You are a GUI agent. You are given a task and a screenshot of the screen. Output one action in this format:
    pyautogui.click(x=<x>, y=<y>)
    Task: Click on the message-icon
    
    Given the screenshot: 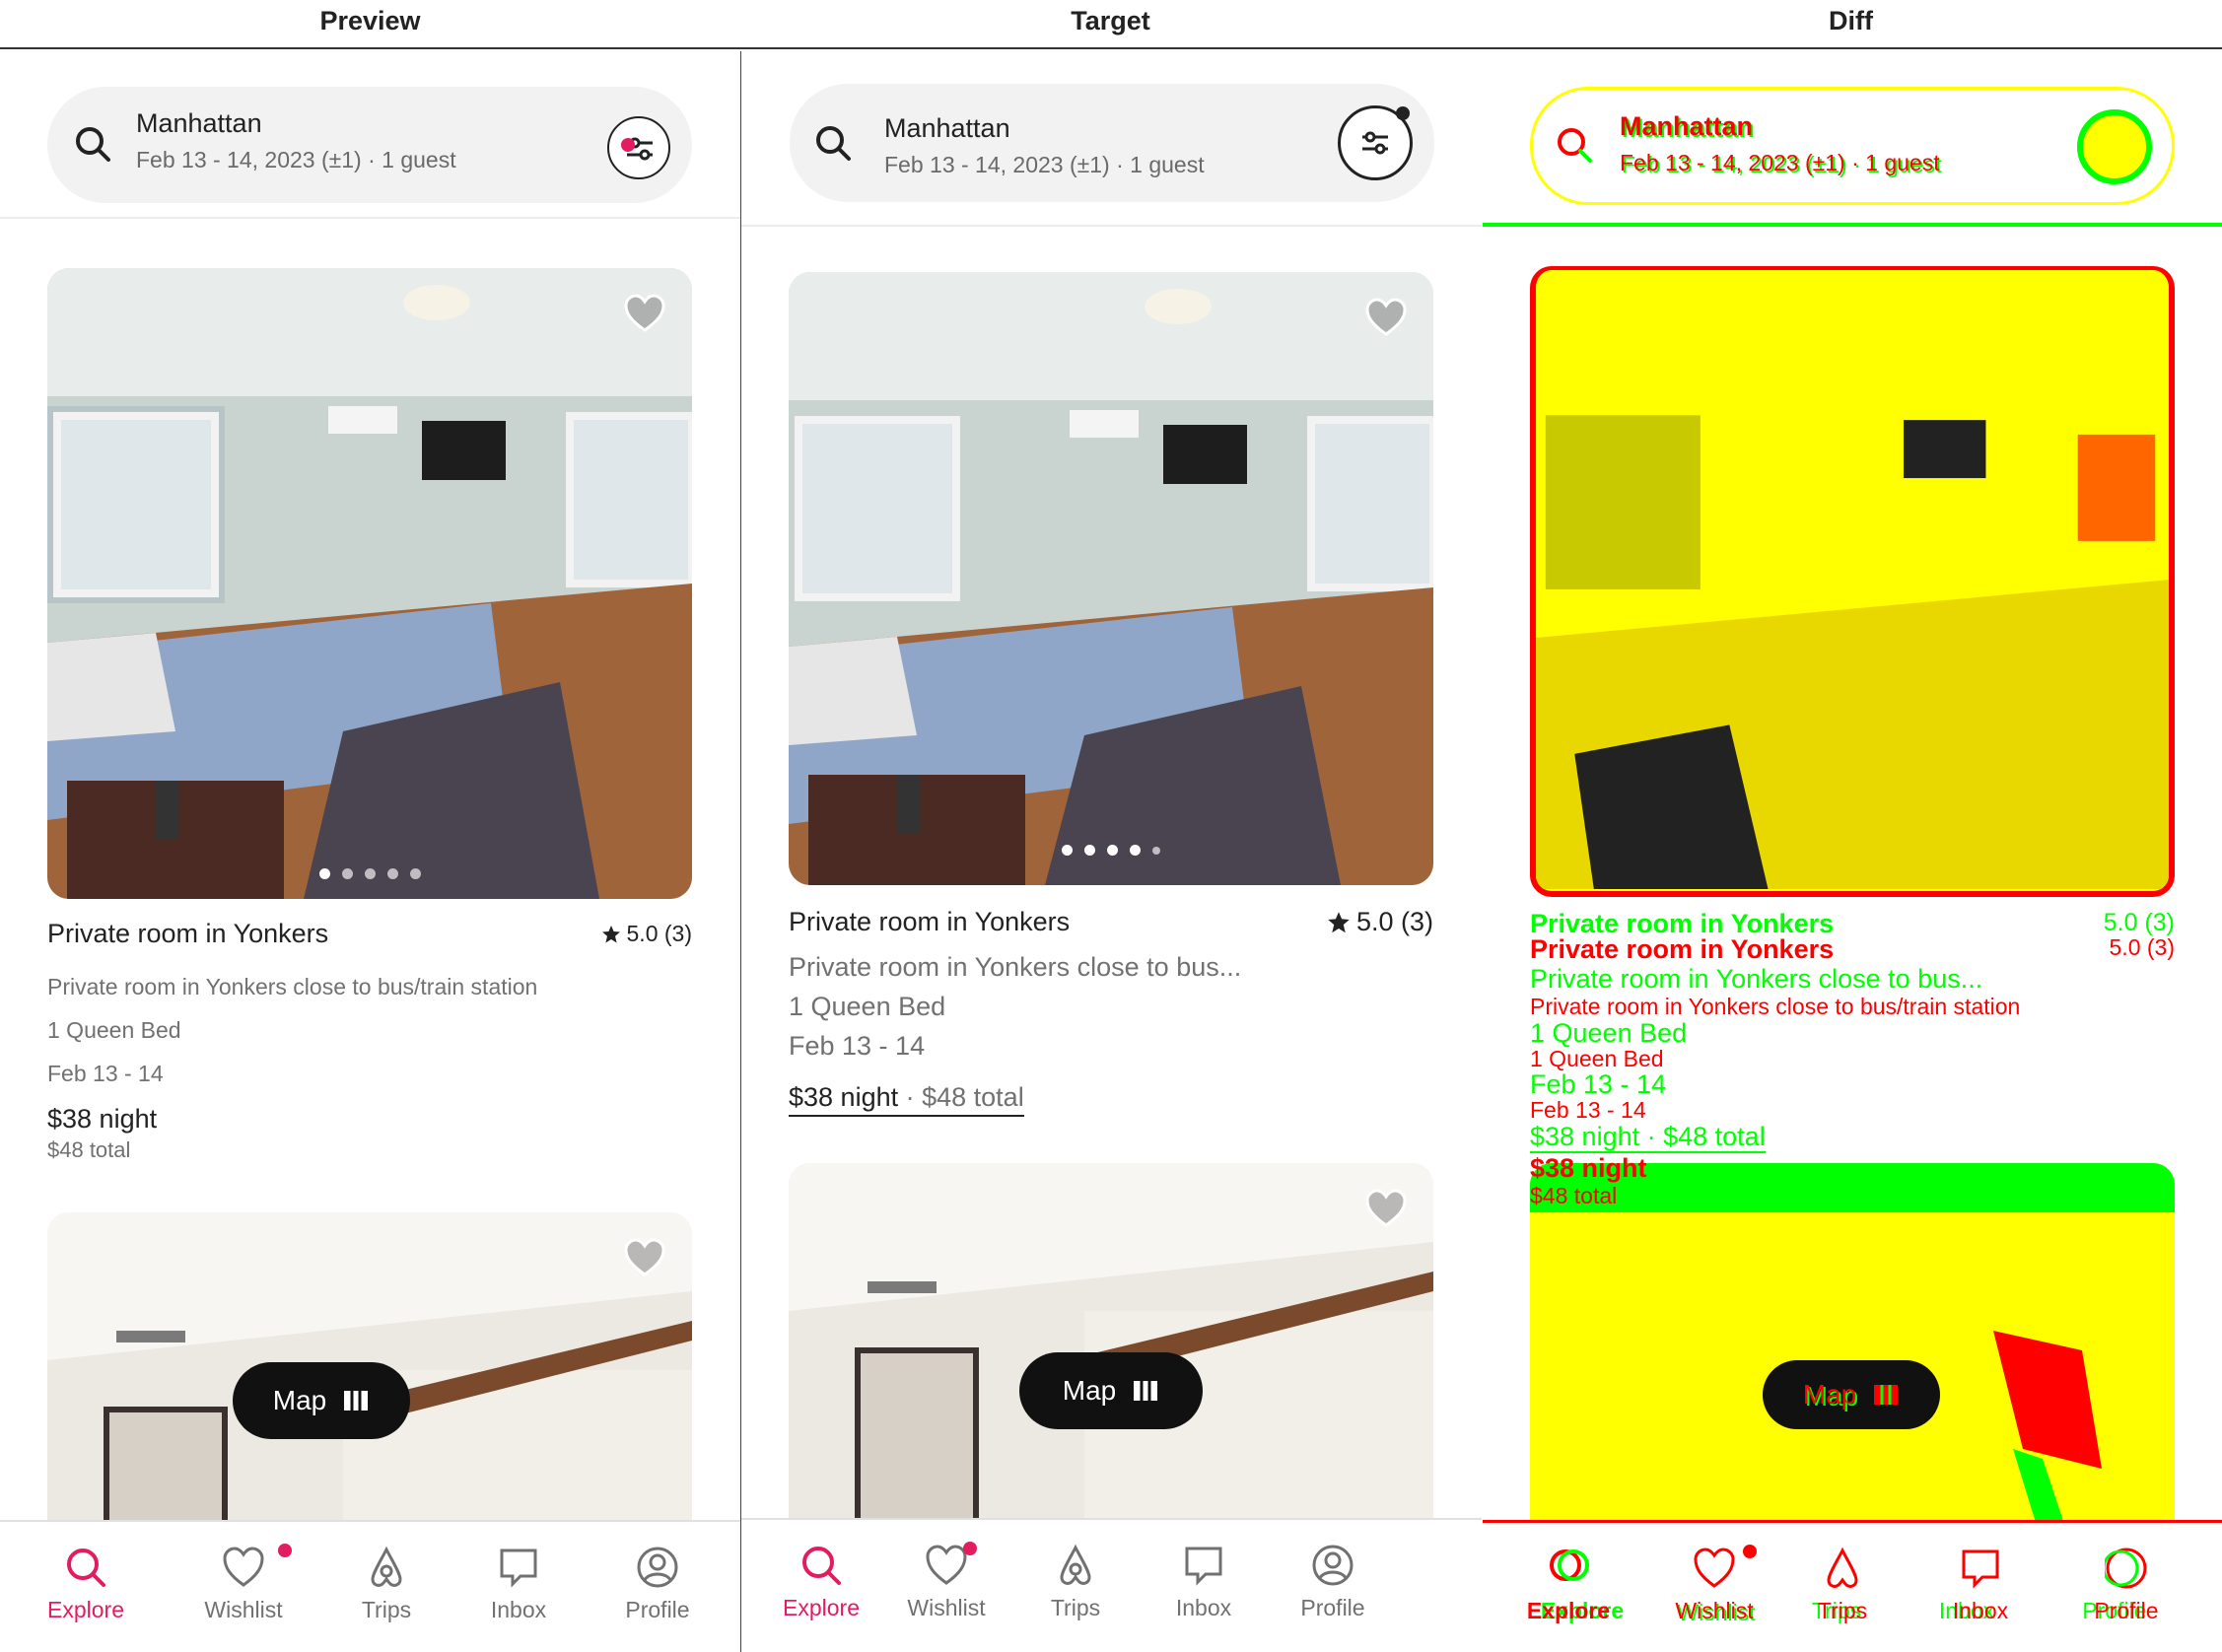 What is the action you would take?
    pyautogui.click(x=518, y=1568)
    